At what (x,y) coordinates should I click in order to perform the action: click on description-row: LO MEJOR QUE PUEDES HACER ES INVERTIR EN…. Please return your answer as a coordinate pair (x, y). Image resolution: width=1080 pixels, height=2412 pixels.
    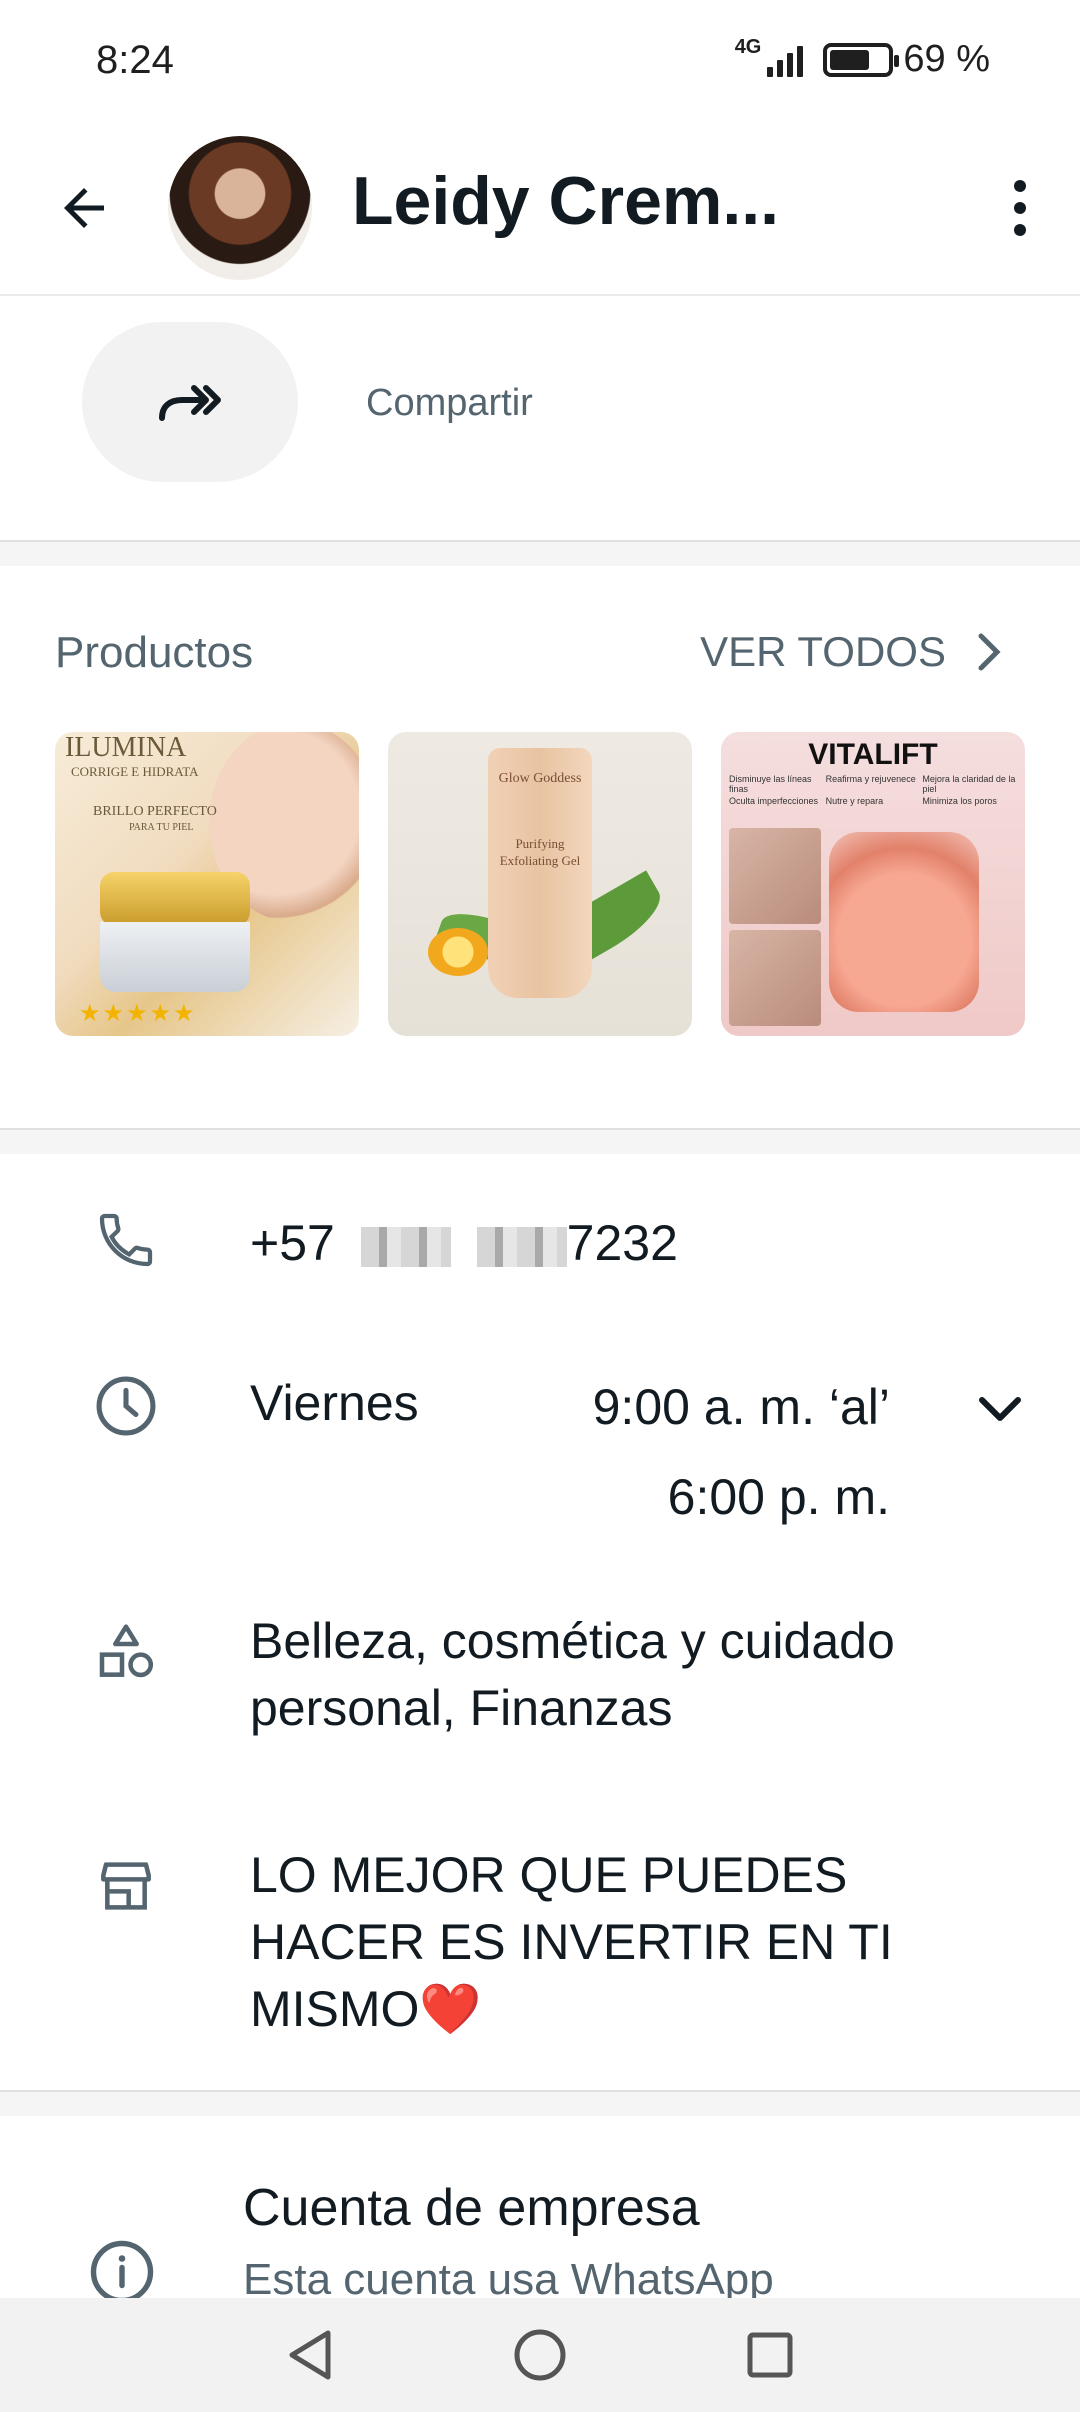
    Looking at the image, I should click on (540, 1947).